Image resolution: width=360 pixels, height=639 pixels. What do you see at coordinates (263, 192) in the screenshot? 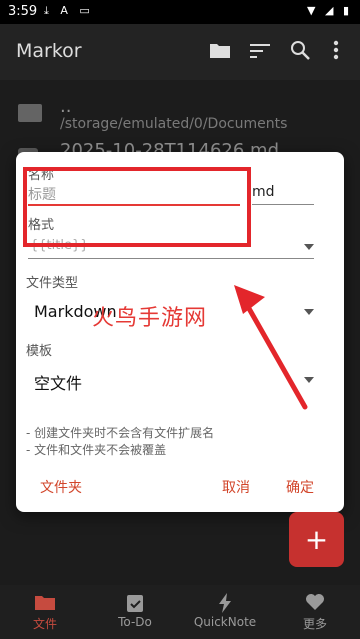
I see `name-suffix: md` at bounding box center [263, 192].